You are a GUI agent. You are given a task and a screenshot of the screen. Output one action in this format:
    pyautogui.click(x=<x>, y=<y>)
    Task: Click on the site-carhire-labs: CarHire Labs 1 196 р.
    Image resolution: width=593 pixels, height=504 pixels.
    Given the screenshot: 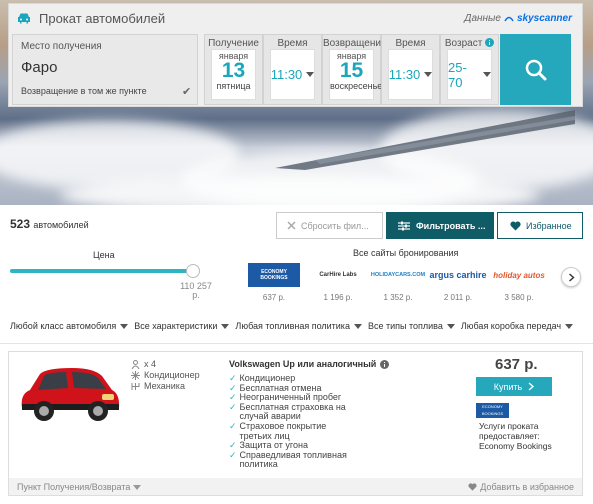 What is the action you would take?
    pyautogui.click(x=338, y=284)
    